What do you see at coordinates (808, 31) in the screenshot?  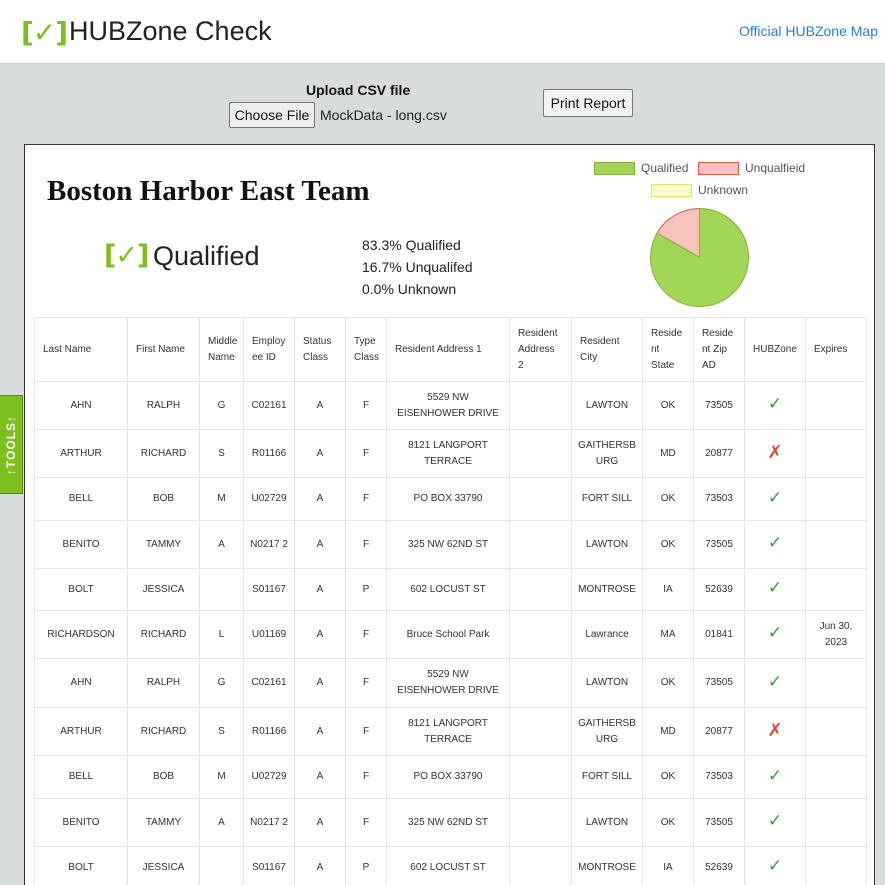 I see `official-hubzone-map-link: Official HUBZone Map` at bounding box center [808, 31].